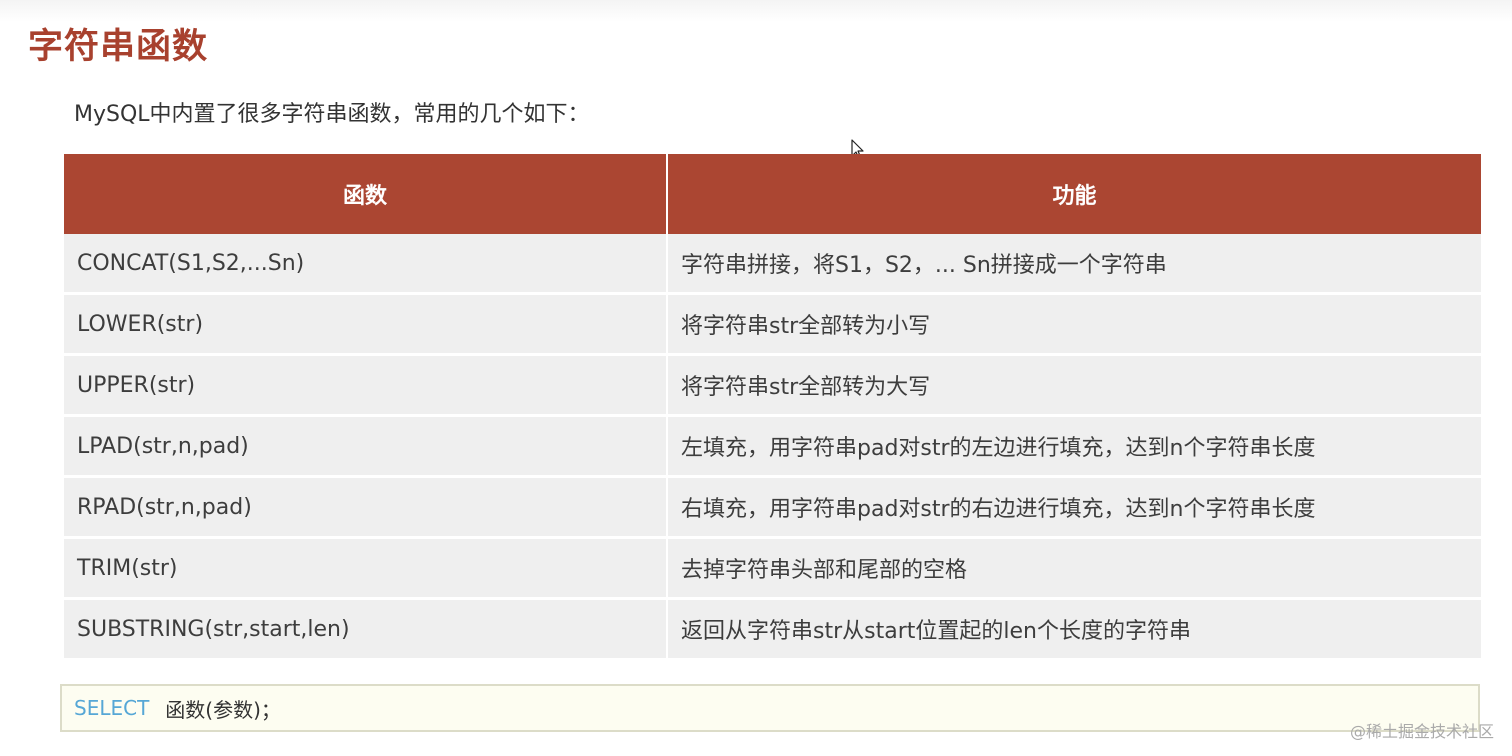 Image resolution: width=1512 pixels, height=756 pixels. Describe the element at coordinates (366, 629) in the screenshot. I see `function-cell: SUBSTRING(str,start,len)` at that location.